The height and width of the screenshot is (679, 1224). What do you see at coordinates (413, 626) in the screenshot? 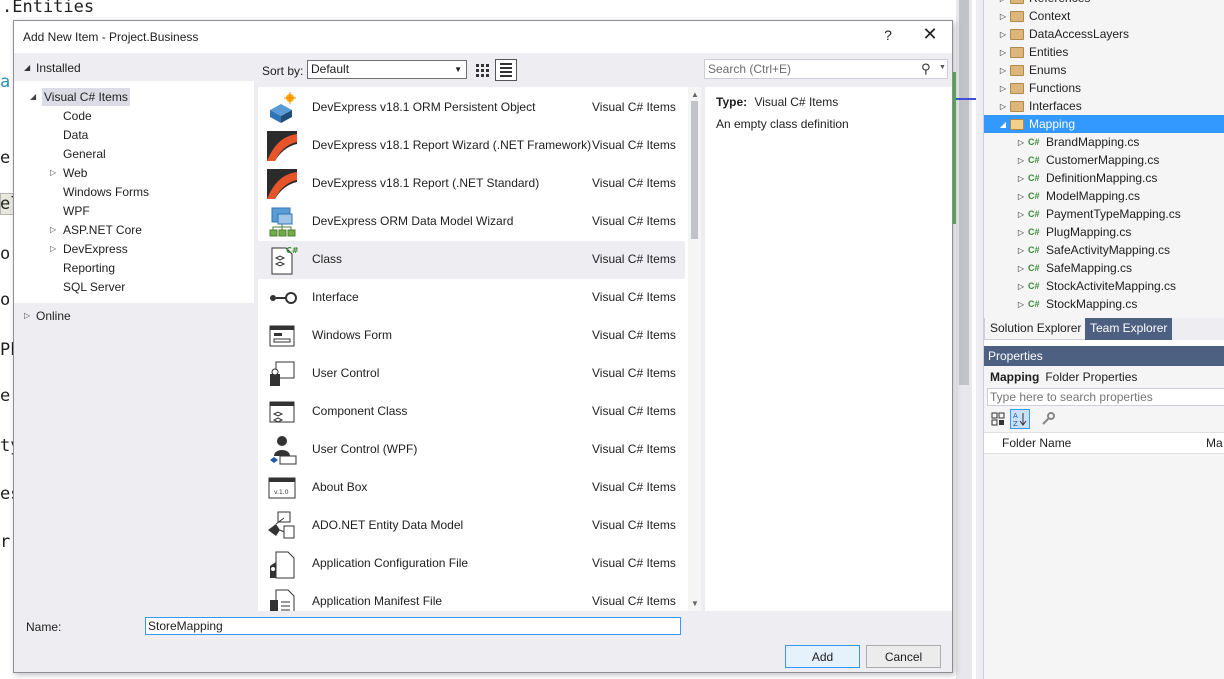
I see `name-input` at bounding box center [413, 626].